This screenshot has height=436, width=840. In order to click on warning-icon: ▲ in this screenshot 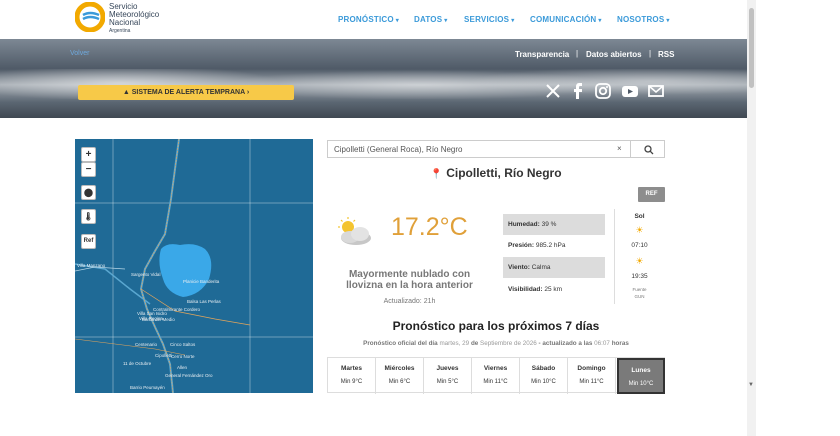, I will do `click(127, 92)`.